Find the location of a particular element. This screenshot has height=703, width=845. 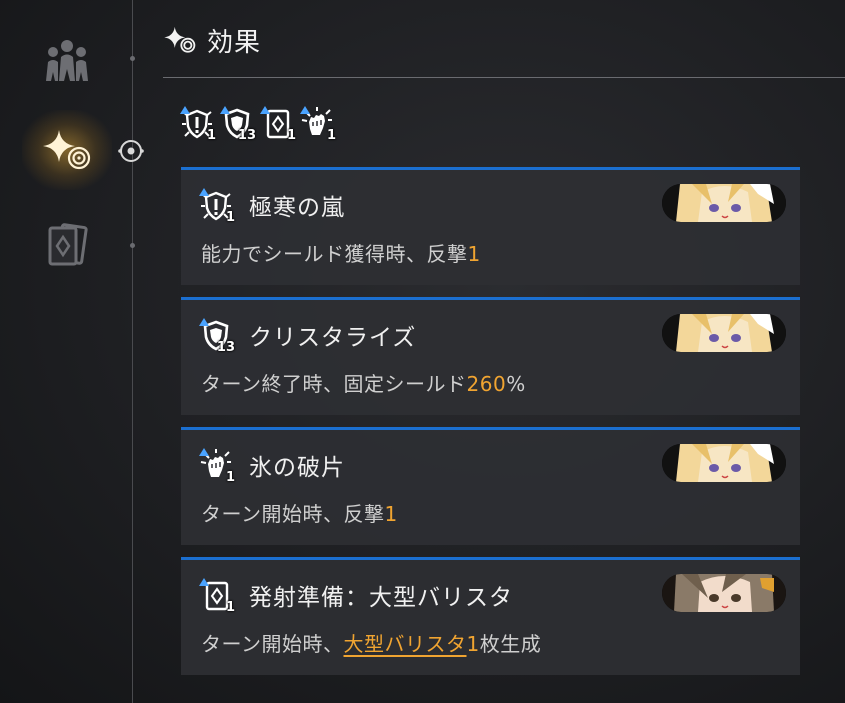

card-link: 大型バリスタ is located at coordinates (405, 644).